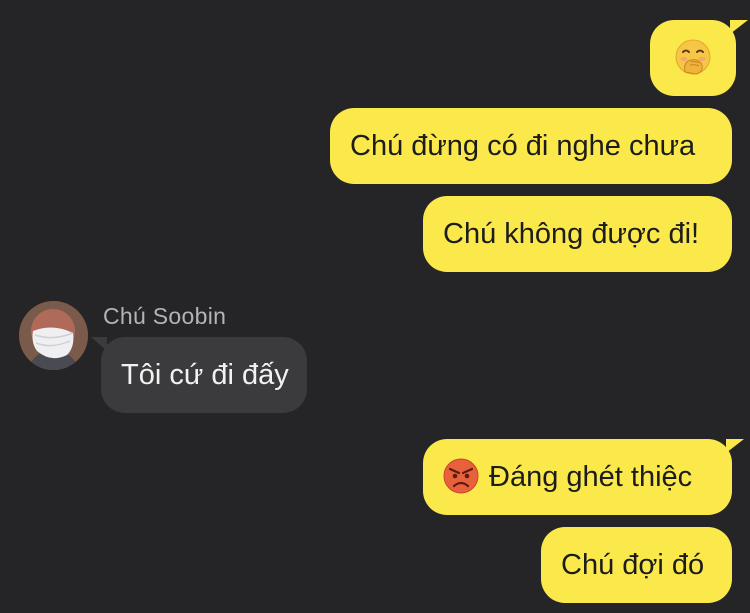 This screenshot has width=750, height=613. I want to click on masked-person-photo-icon, so click(53, 335).